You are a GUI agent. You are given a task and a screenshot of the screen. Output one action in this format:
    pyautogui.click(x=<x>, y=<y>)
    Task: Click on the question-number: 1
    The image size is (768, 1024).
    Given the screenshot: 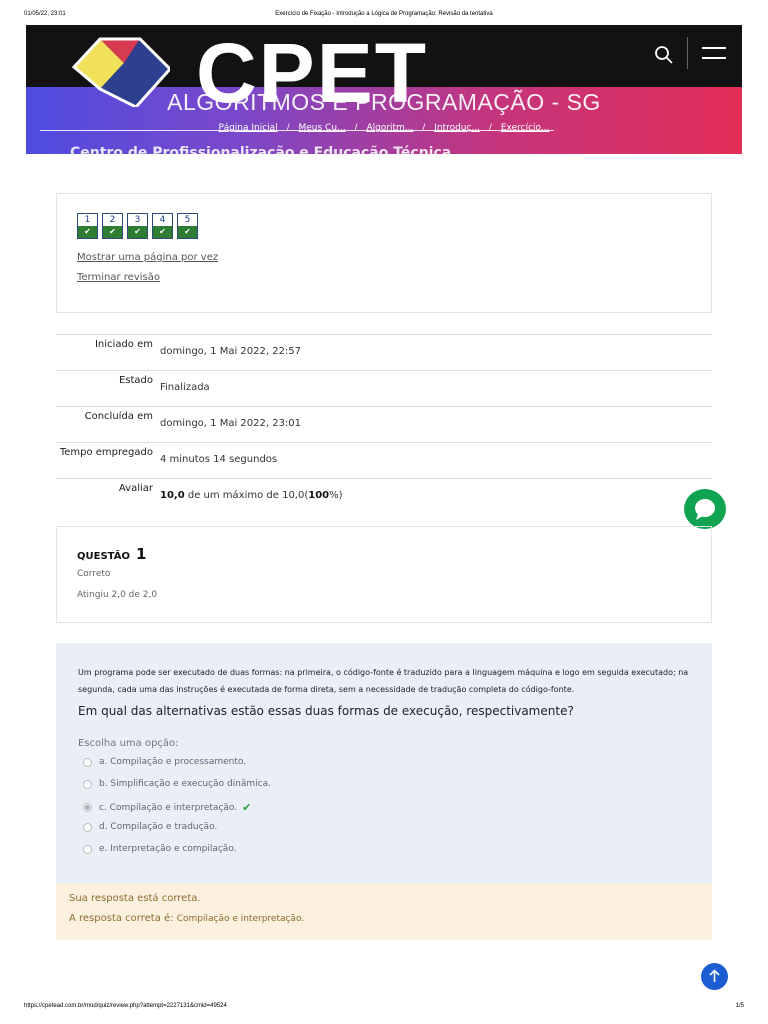 What is the action you would take?
    pyautogui.click(x=141, y=554)
    